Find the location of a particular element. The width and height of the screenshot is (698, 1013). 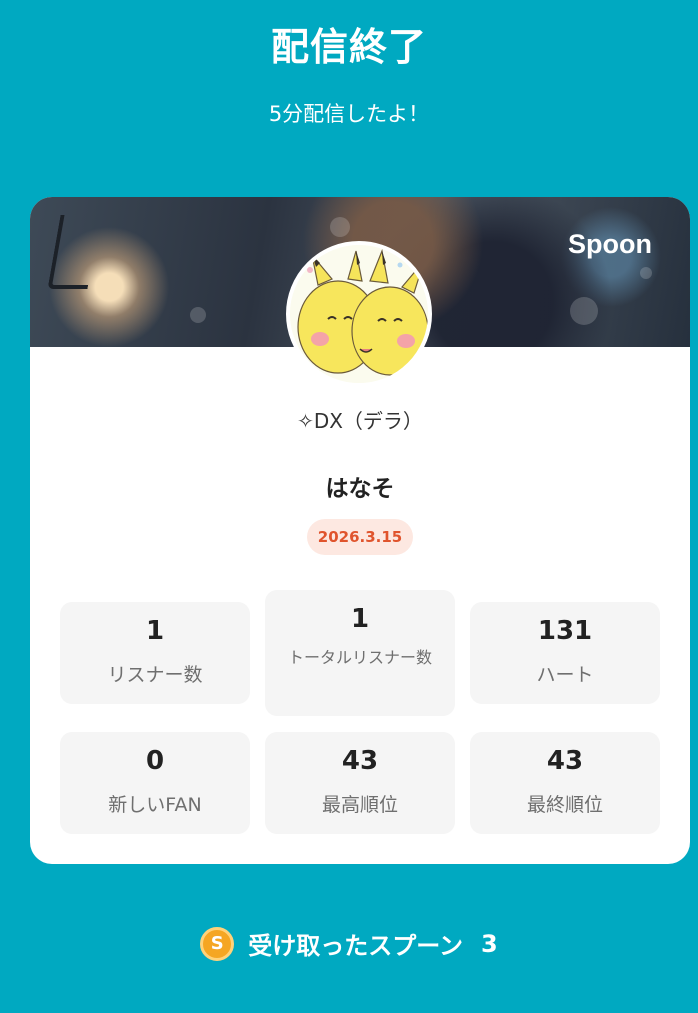

stat-label: 新しいFAN is located at coordinates (155, 805).